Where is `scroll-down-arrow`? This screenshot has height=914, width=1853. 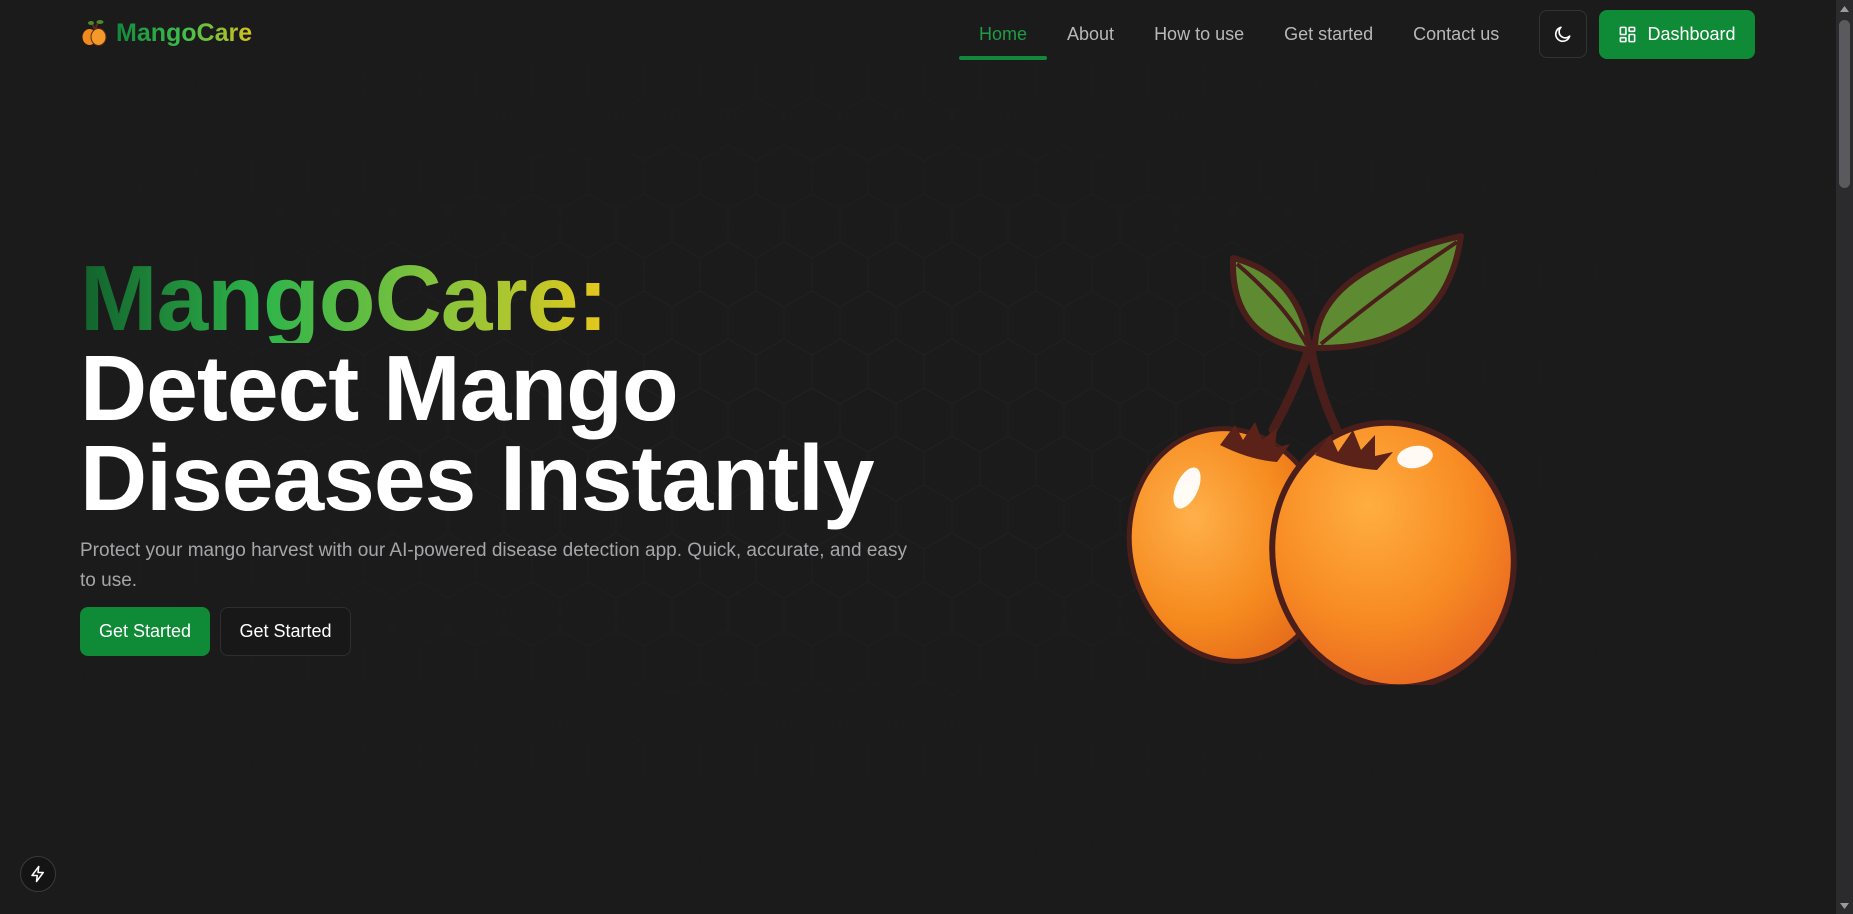 scroll-down-arrow is located at coordinates (1844, 905).